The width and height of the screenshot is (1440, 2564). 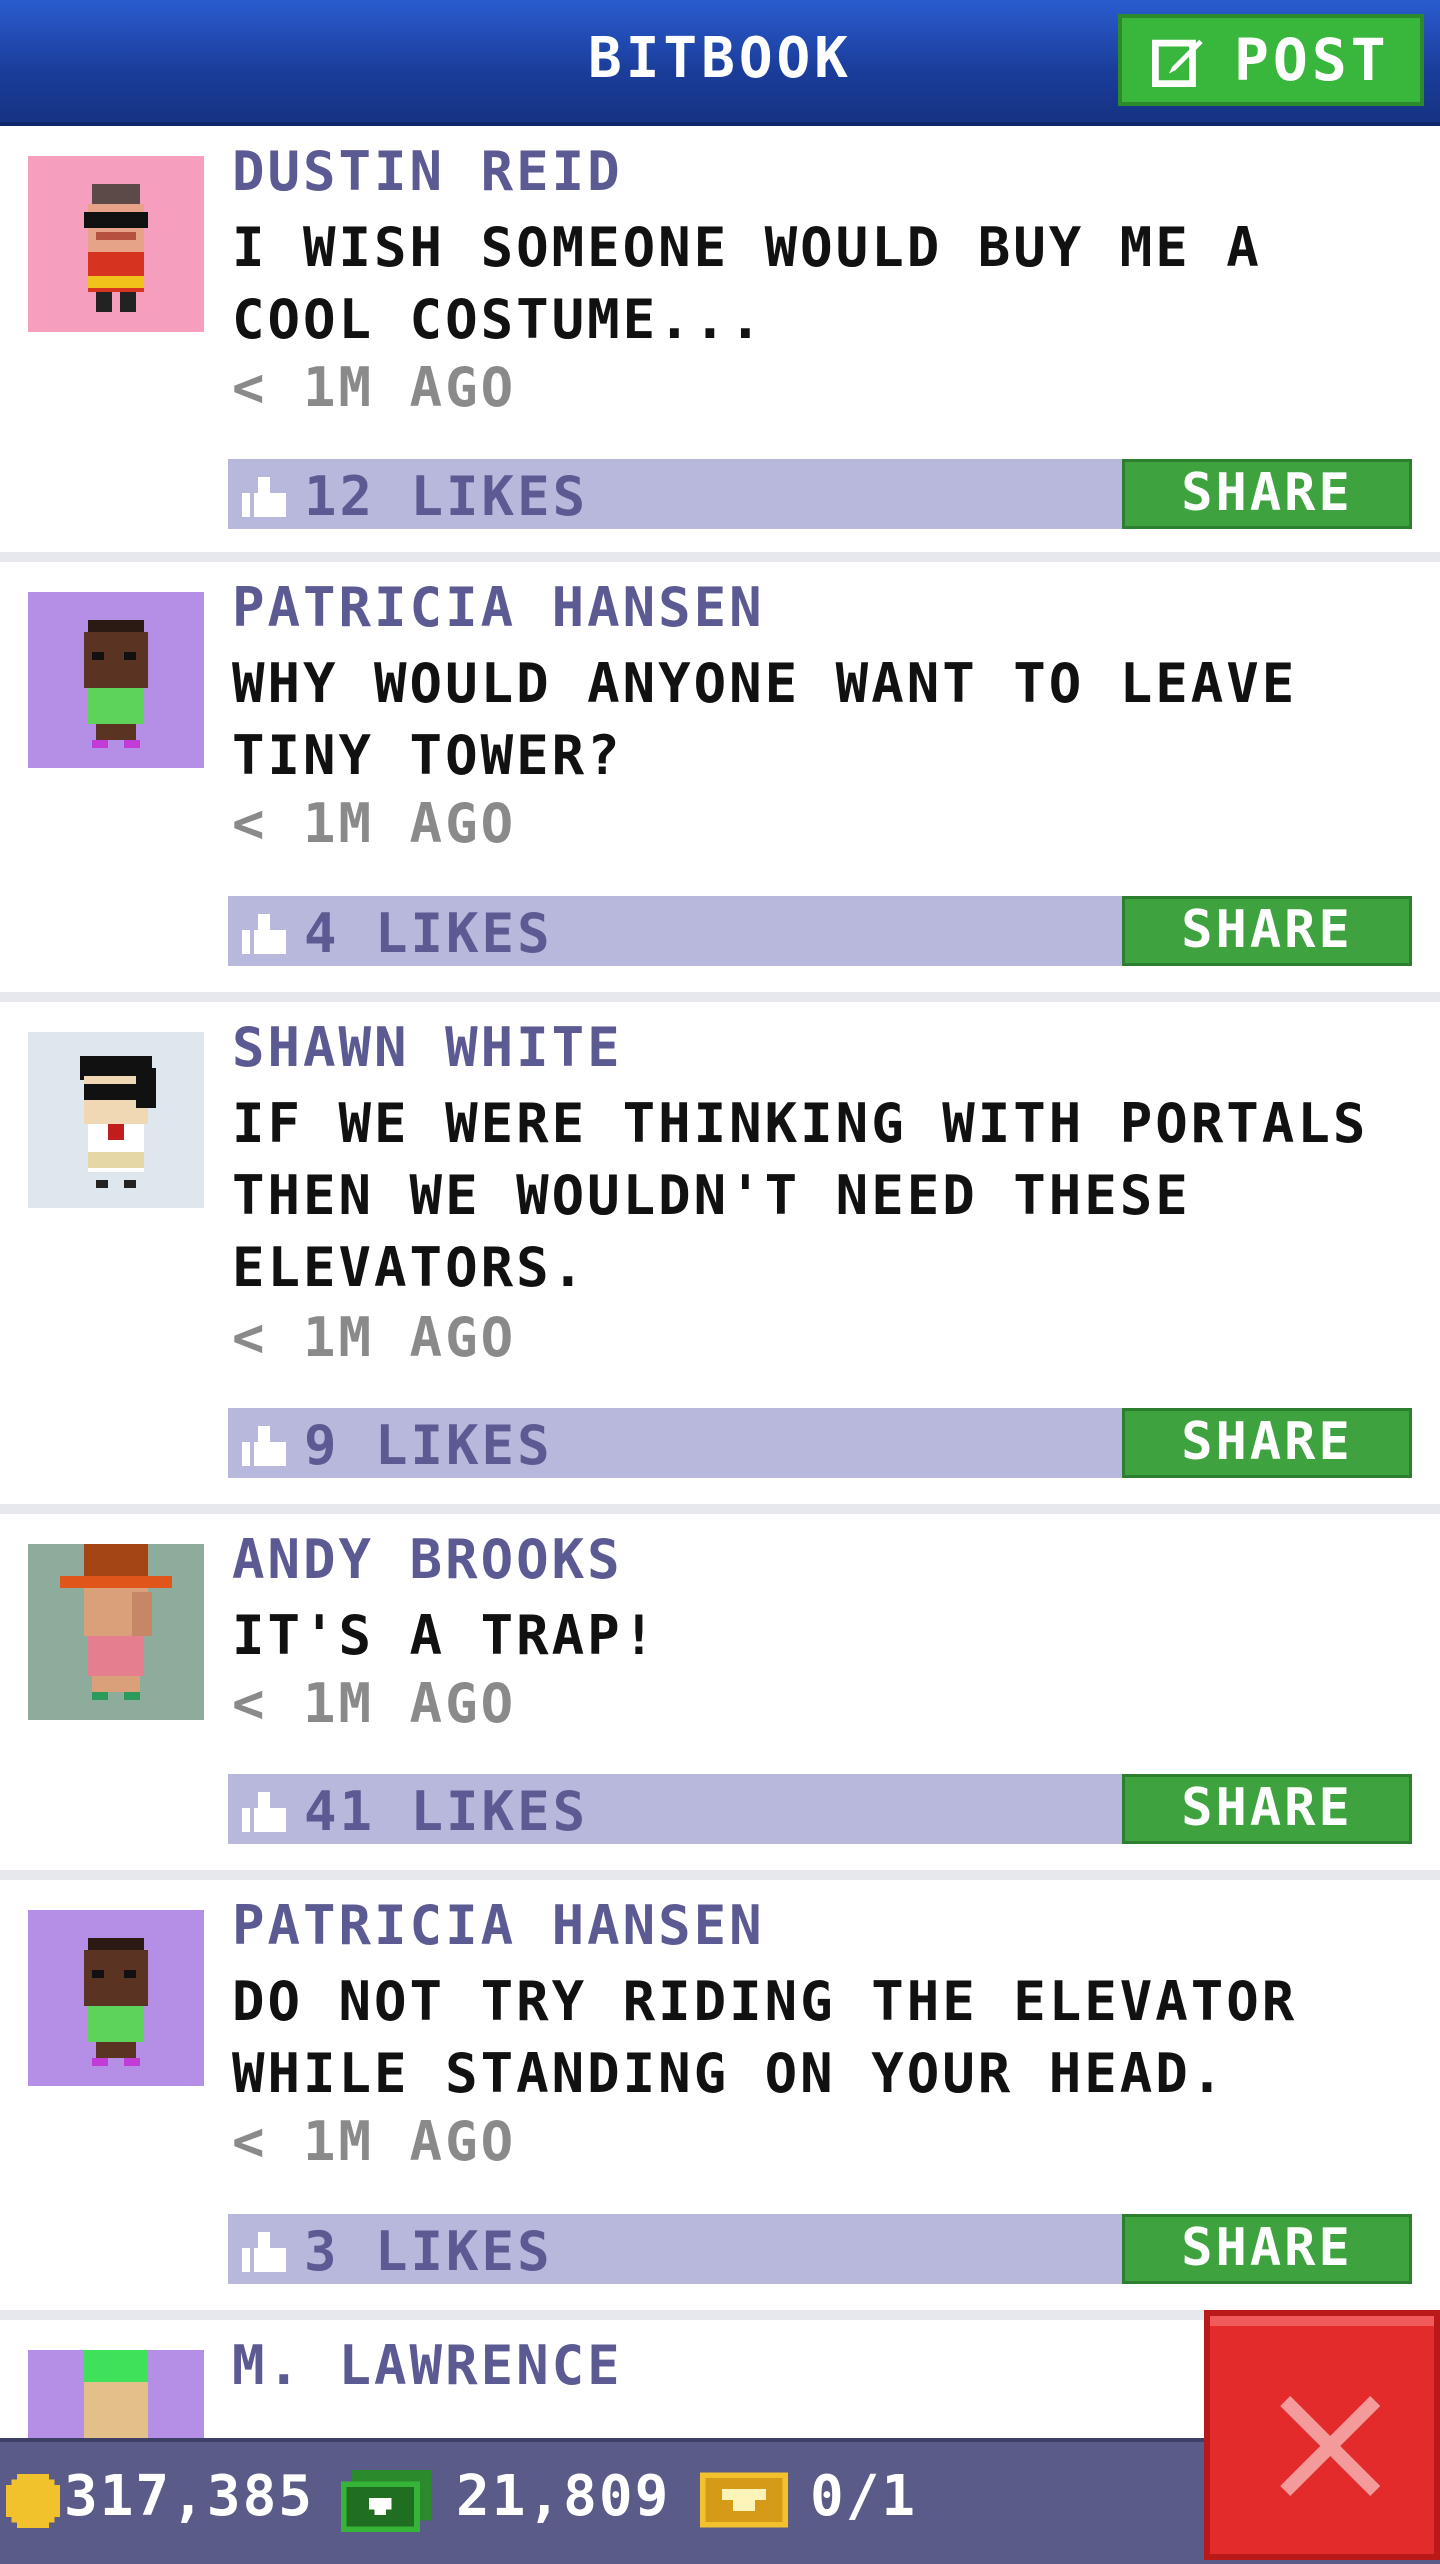 What do you see at coordinates (820, 931) in the screenshot?
I see `like-bar: 4 LIKES SHARE` at bounding box center [820, 931].